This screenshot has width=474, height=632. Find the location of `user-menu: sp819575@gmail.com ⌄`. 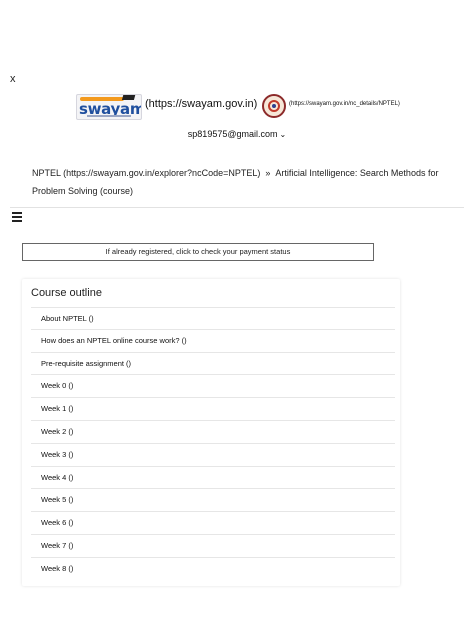

user-menu: sp819575@gmail.com ⌄ is located at coordinates (237, 134).